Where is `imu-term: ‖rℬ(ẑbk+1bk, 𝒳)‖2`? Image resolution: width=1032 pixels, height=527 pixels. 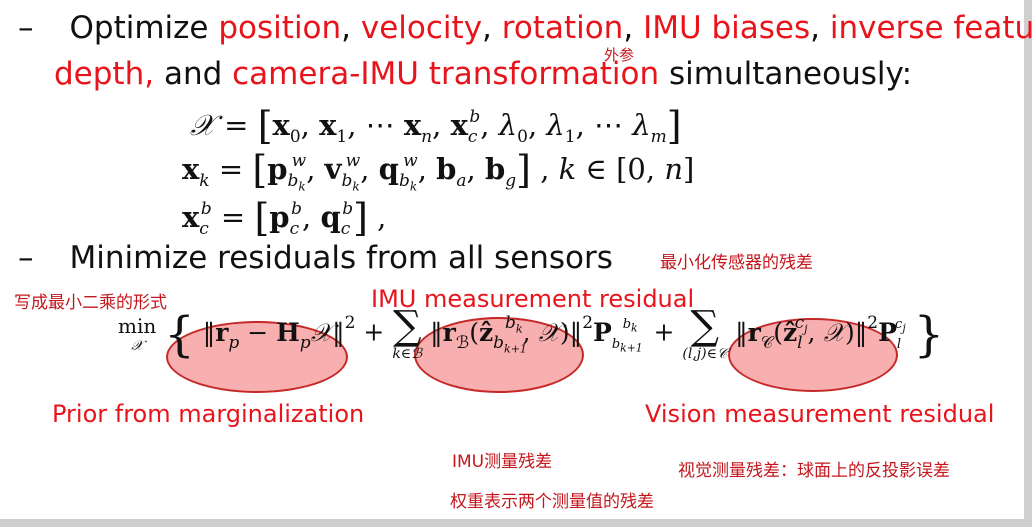
imu-term: ‖rℬ(ẑbk+1bk, 𝒳)‖2 is located at coordinates (512, 333).